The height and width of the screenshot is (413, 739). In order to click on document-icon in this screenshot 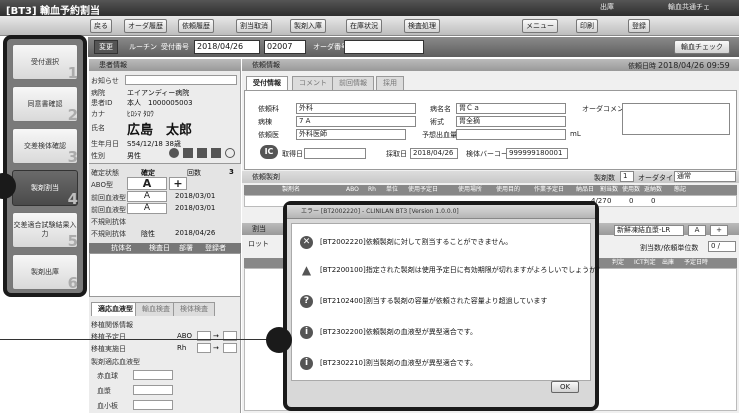, I will do `click(188, 153)`.